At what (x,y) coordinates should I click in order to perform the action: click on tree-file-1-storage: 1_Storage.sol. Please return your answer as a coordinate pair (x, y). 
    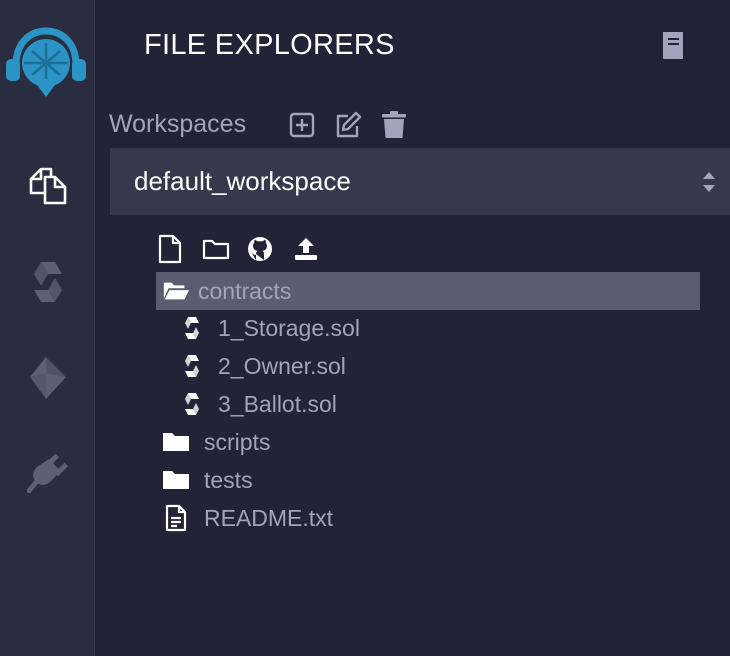
    Looking at the image, I should click on (269, 328).